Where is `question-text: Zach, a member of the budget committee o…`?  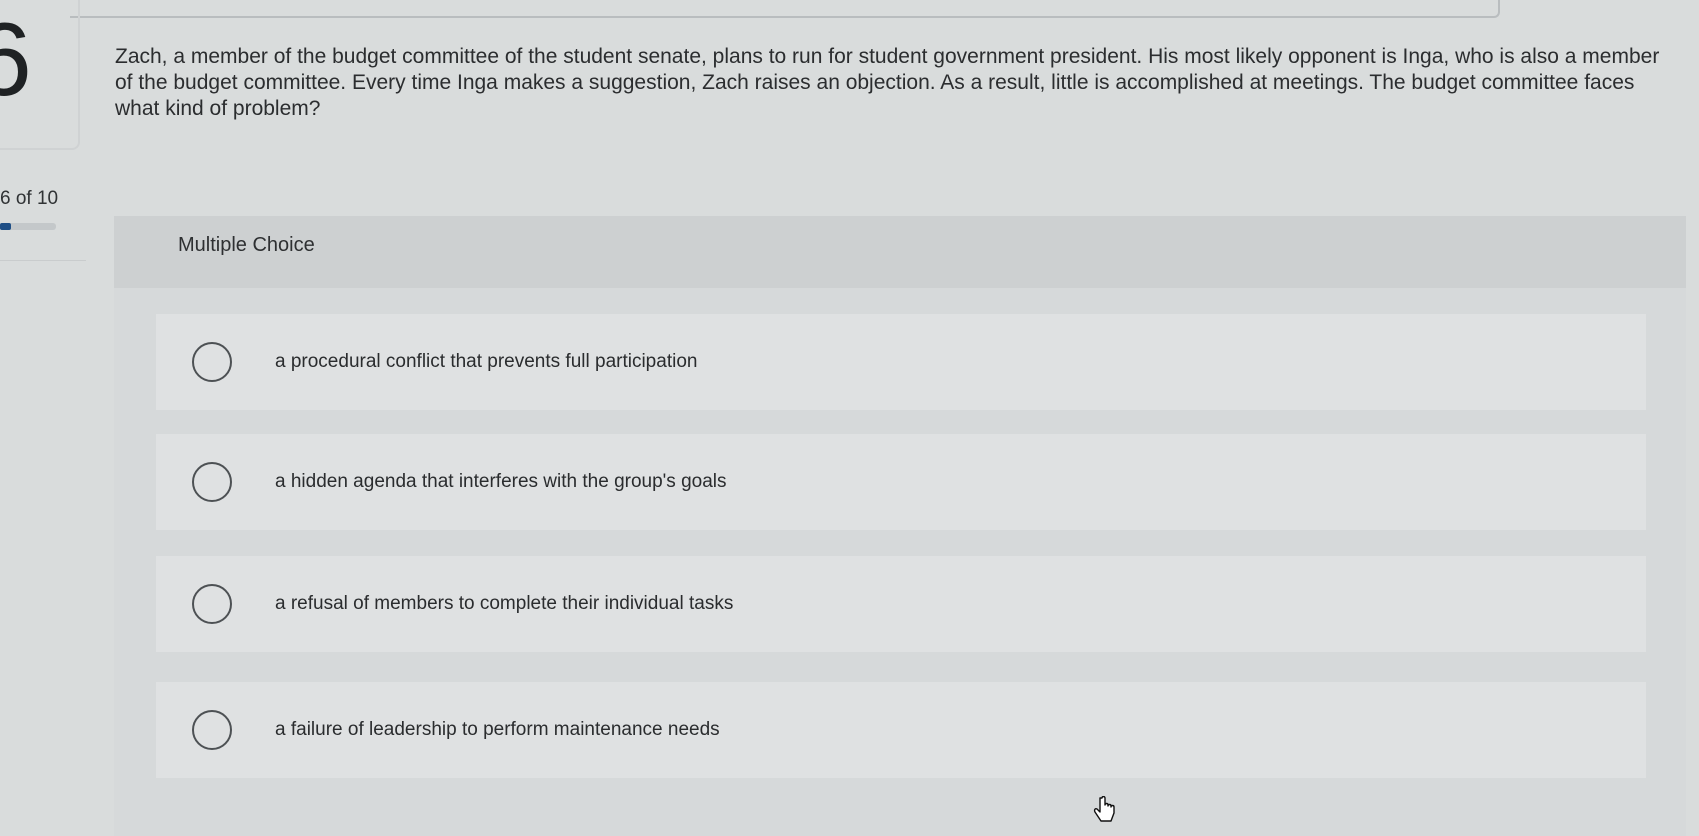
question-text: Zach, a member of the budget committee o… is located at coordinates (887, 82).